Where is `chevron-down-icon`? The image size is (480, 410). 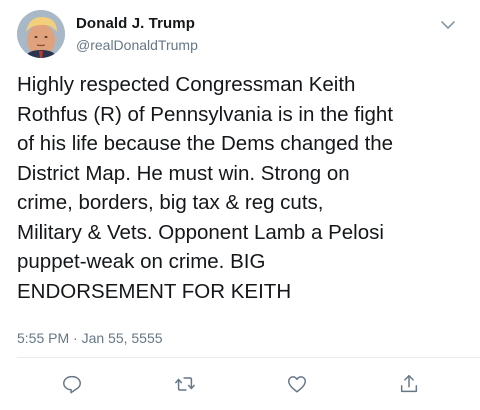
chevron-down-icon is located at coordinates (448, 24).